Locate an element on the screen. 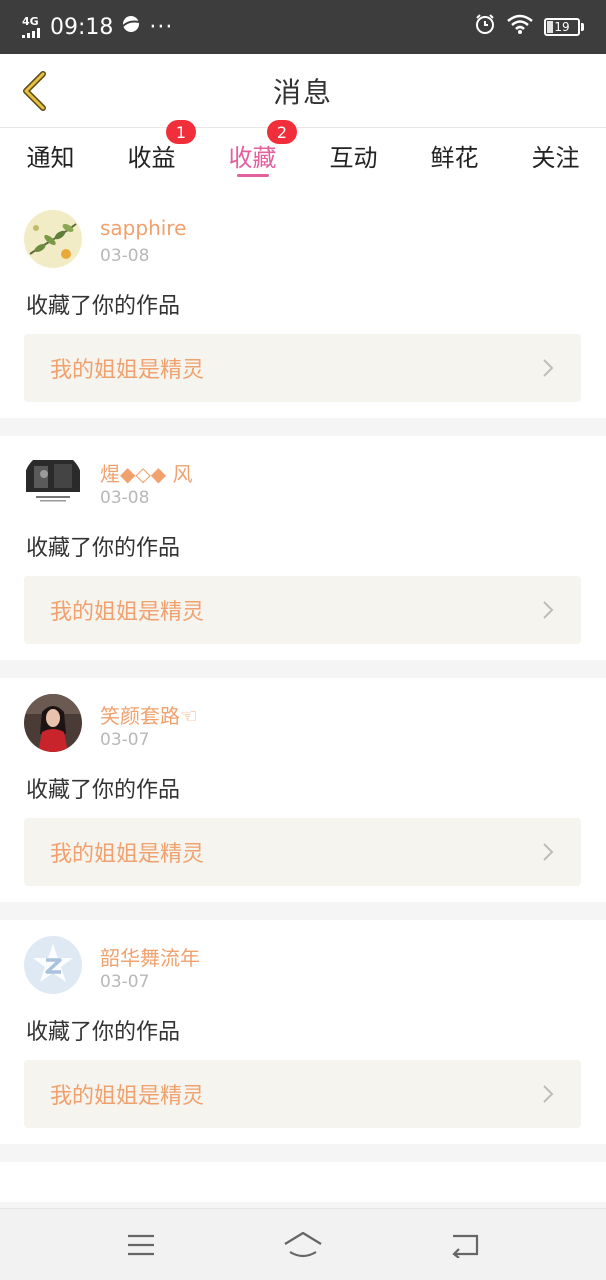 Image resolution: width=606 pixels, height=1280 pixels. page-title: 消息 is located at coordinates (302, 92).